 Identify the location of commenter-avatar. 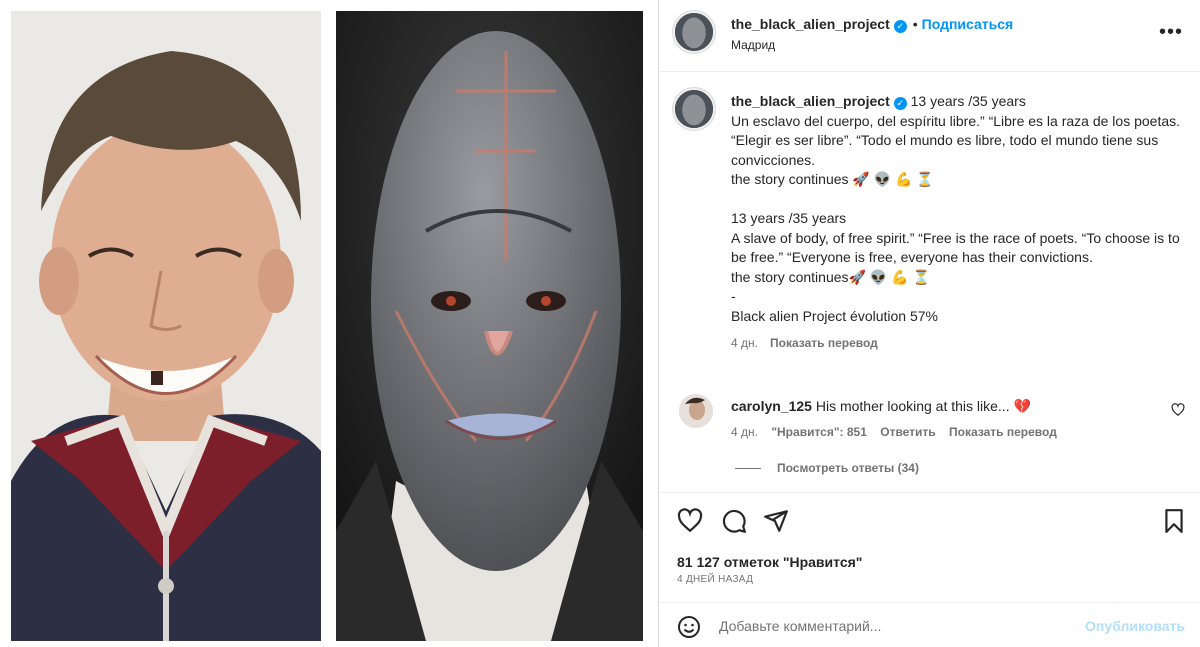
(696, 411).